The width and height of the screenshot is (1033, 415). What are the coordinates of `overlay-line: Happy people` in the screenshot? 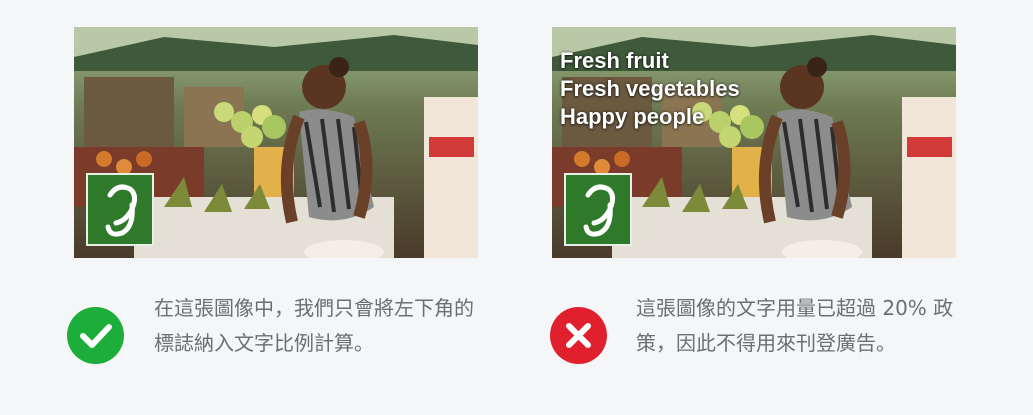 It's located at (632, 116).